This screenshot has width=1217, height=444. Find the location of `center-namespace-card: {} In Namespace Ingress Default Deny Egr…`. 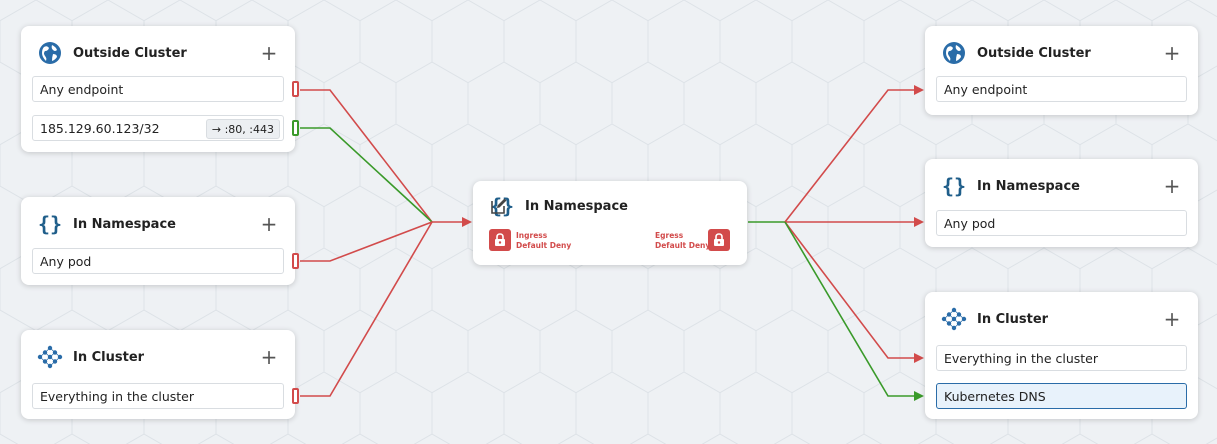

center-namespace-card: {} In Namespace Ingress Default Deny Egr… is located at coordinates (610, 223).